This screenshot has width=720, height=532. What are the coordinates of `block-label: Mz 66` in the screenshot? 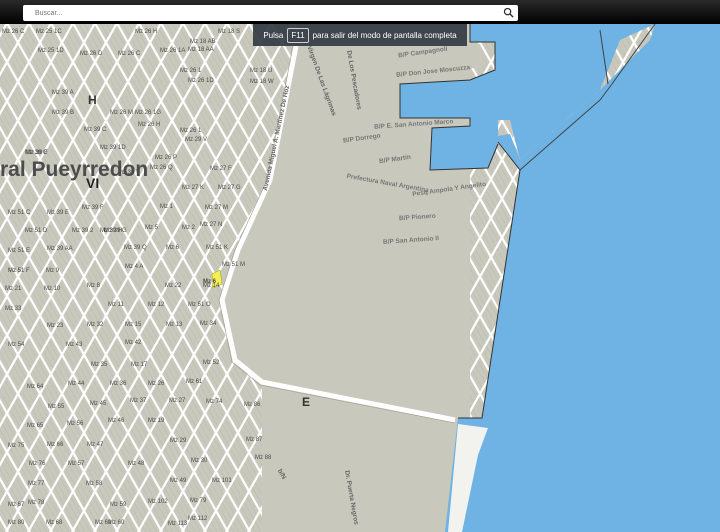 It's located at (55, 445).